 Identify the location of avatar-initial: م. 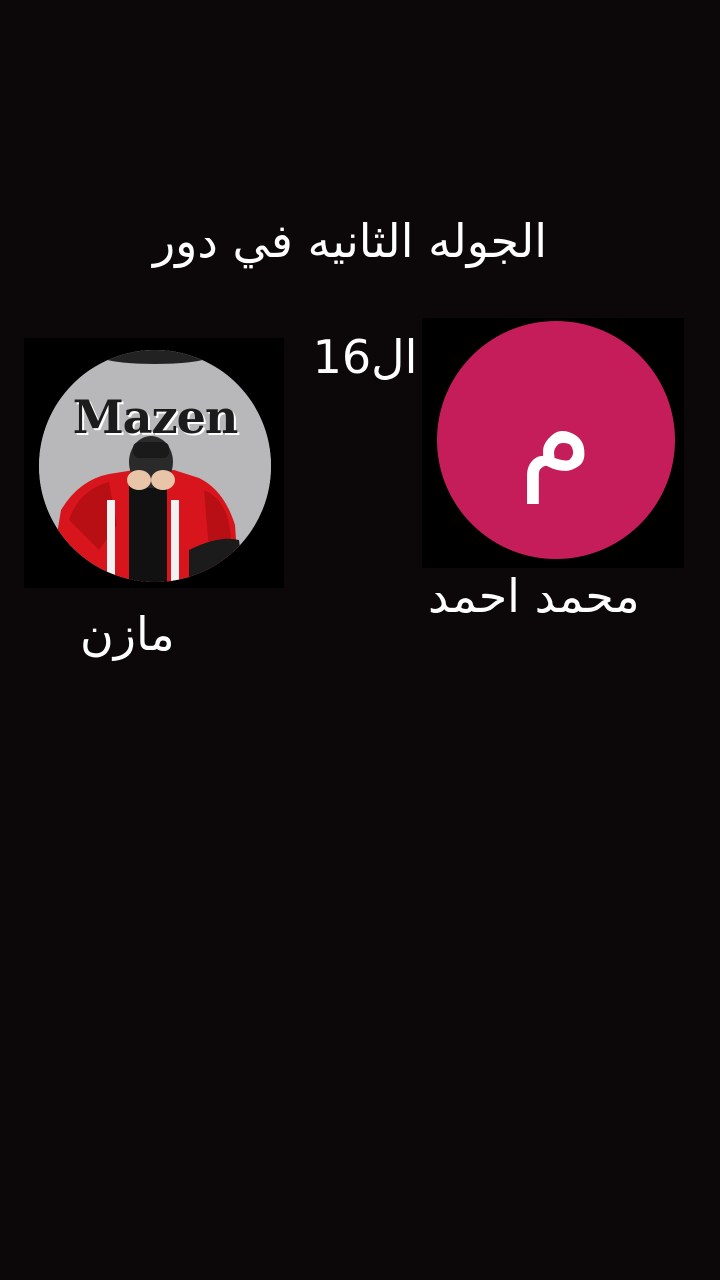
(556, 434).